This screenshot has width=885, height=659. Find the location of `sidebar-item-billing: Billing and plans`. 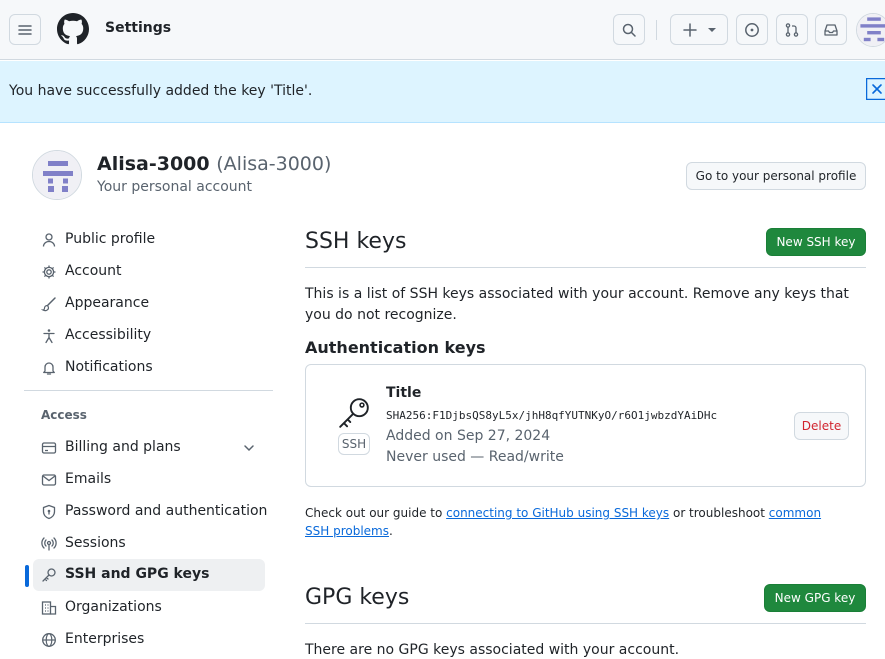

sidebar-item-billing: Billing and plans is located at coordinates (149, 448).